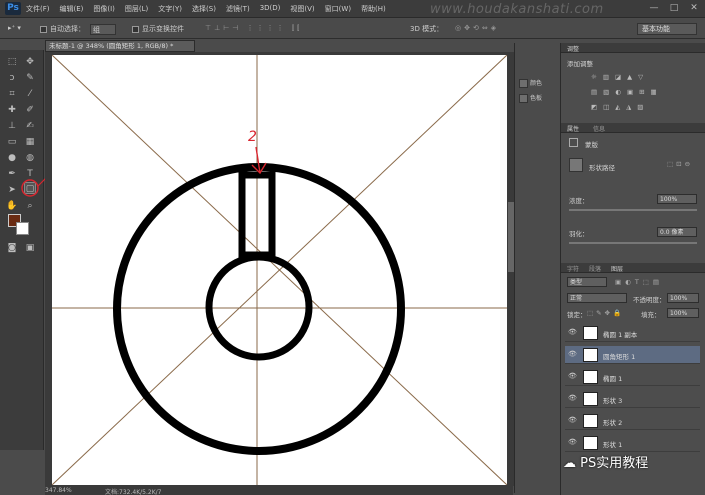 The image size is (705, 495). Describe the element at coordinates (599, 128) in the screenshot. I see `info-tab: 信息` at that location.